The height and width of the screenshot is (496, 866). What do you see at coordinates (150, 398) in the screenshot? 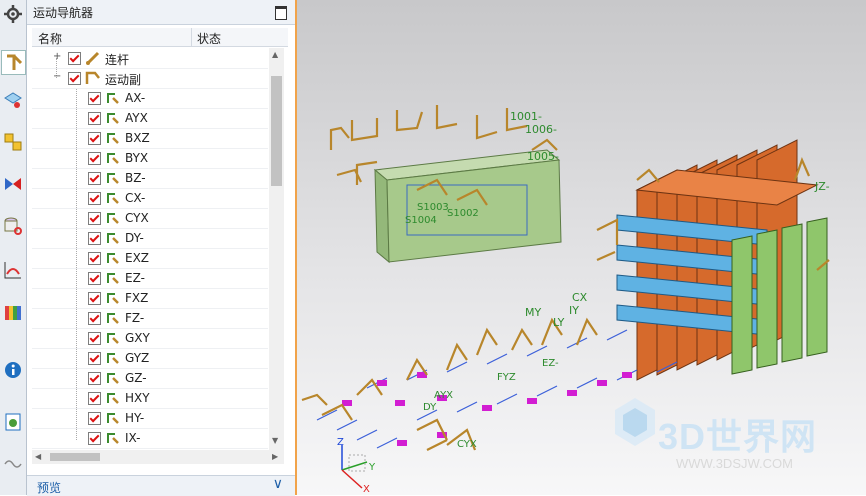
I see `tree-row-joint: HXY` at bounding box center [150, 398].